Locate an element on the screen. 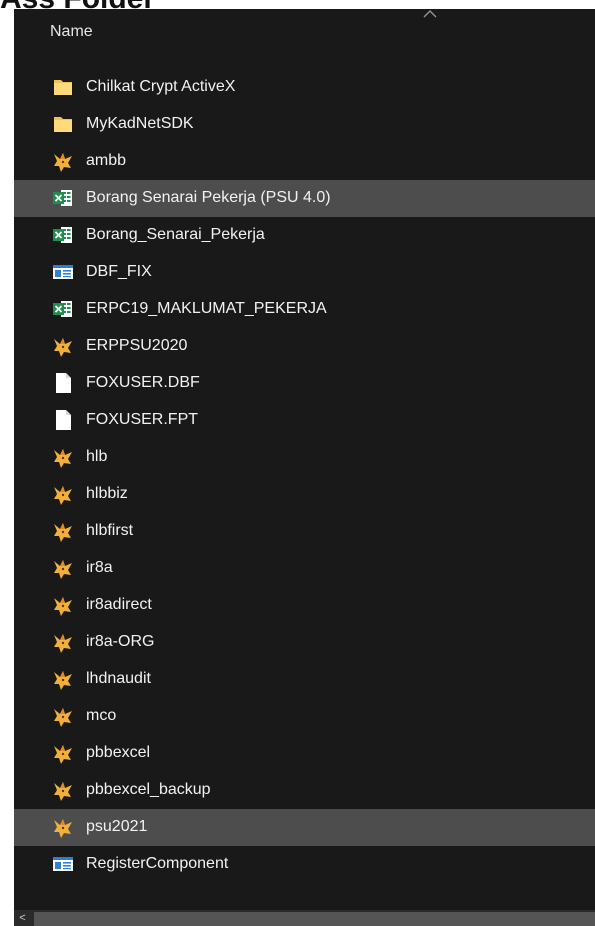 The image size is (595, 926). file-name-label: pbbexcel_backup is located at coordinates (148, 789).